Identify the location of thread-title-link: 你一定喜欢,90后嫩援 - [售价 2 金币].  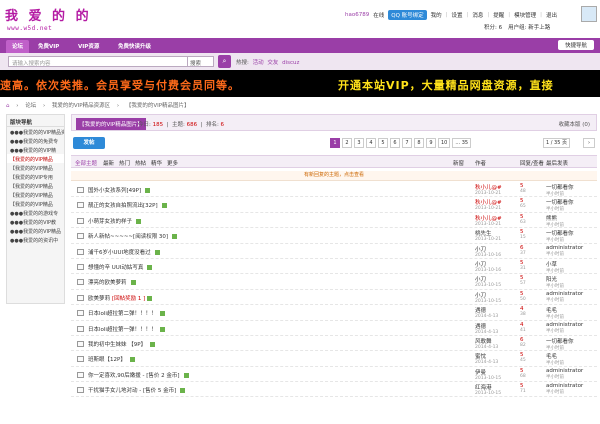
(134, 376).